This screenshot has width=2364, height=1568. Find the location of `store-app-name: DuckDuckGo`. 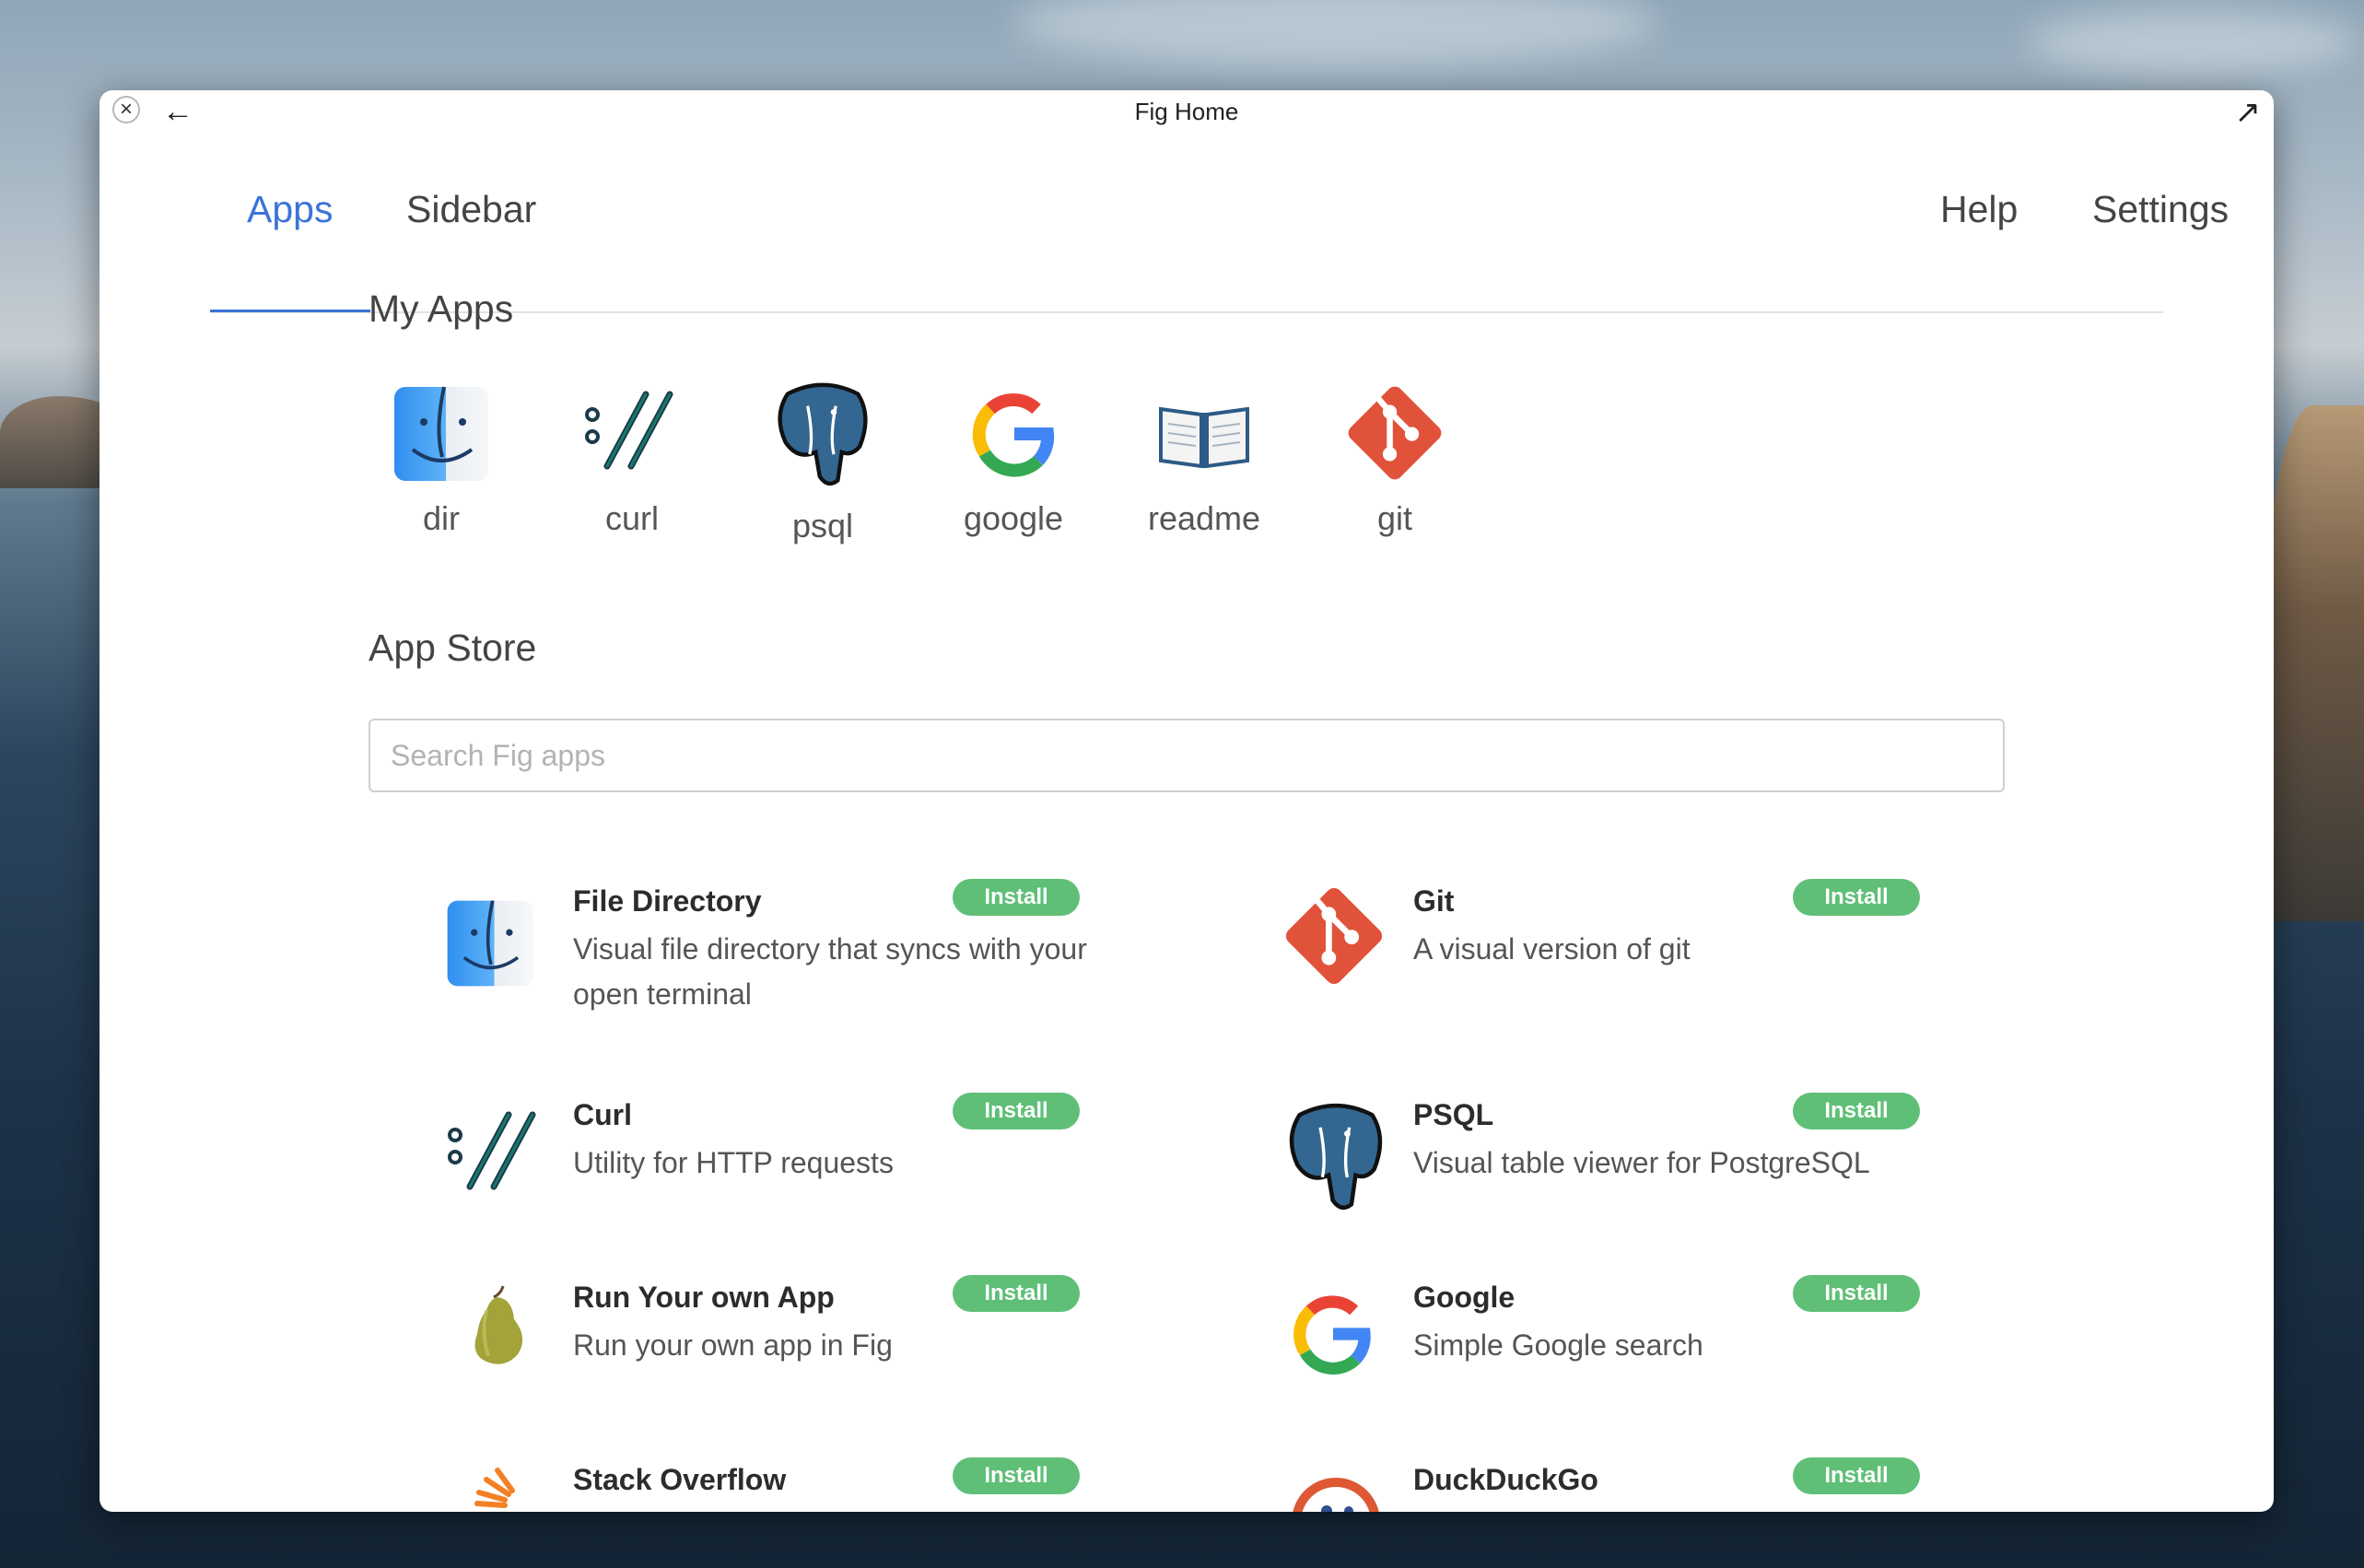

store-app-name: DuckDuckGo is located at coordinates (1505, 1479).